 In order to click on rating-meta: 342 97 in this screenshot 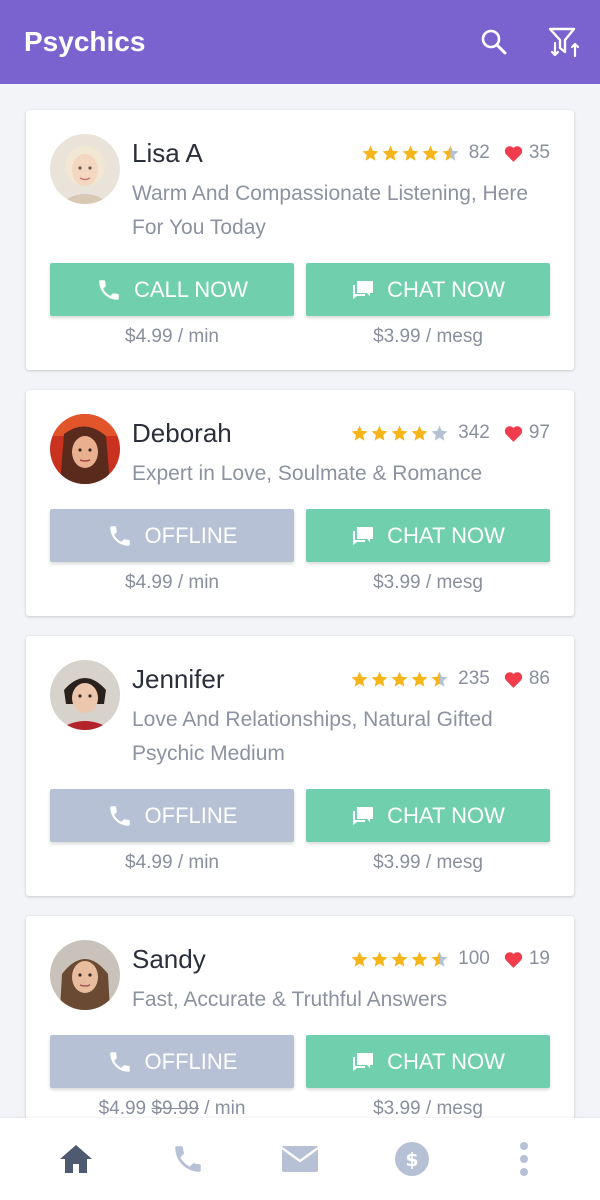, I will do `click(450, 433)`.